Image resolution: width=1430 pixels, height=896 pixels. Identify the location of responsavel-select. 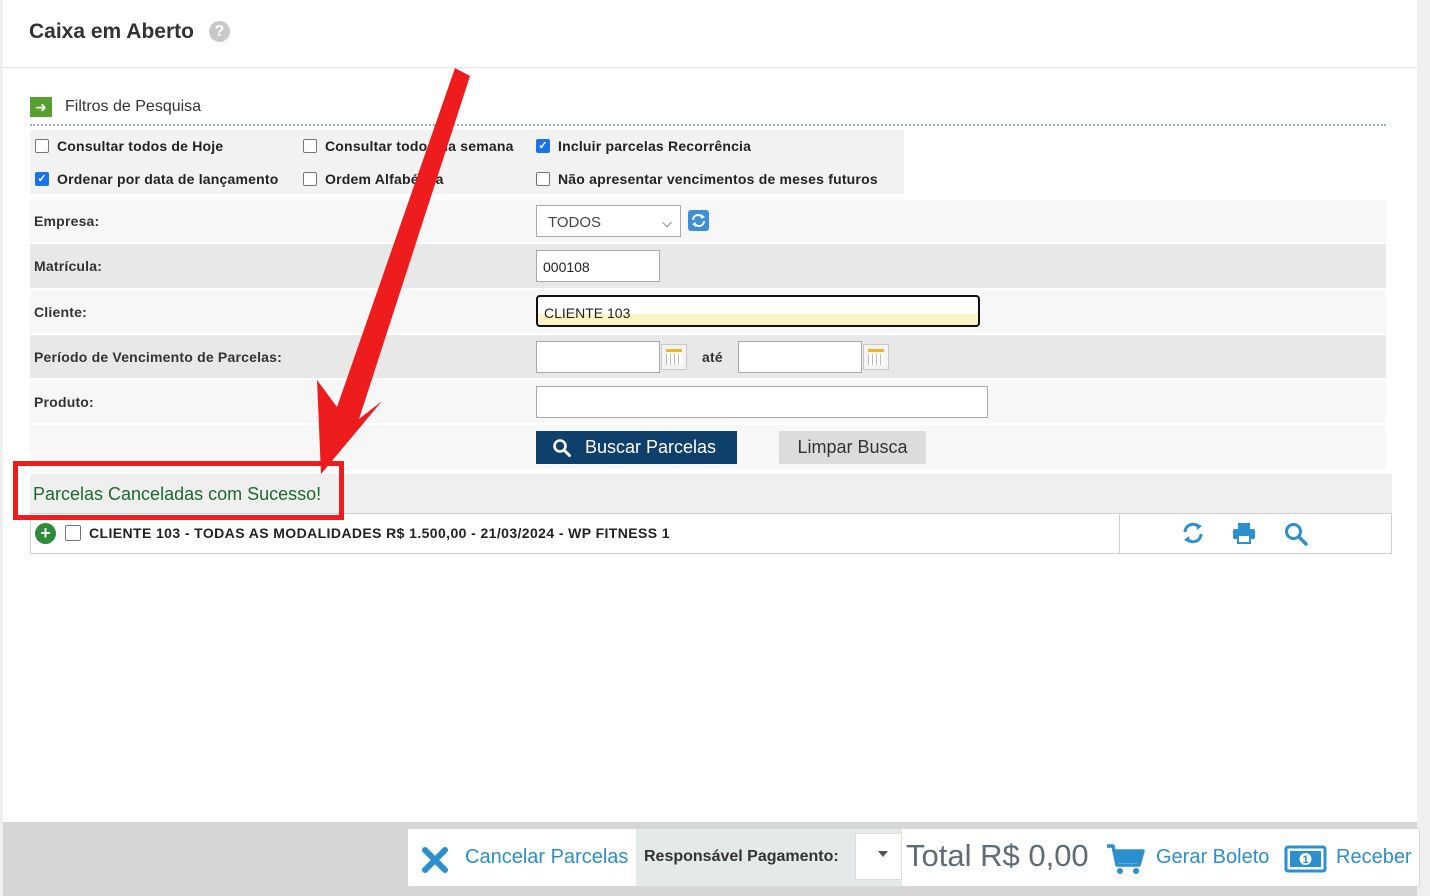
(878, 856).